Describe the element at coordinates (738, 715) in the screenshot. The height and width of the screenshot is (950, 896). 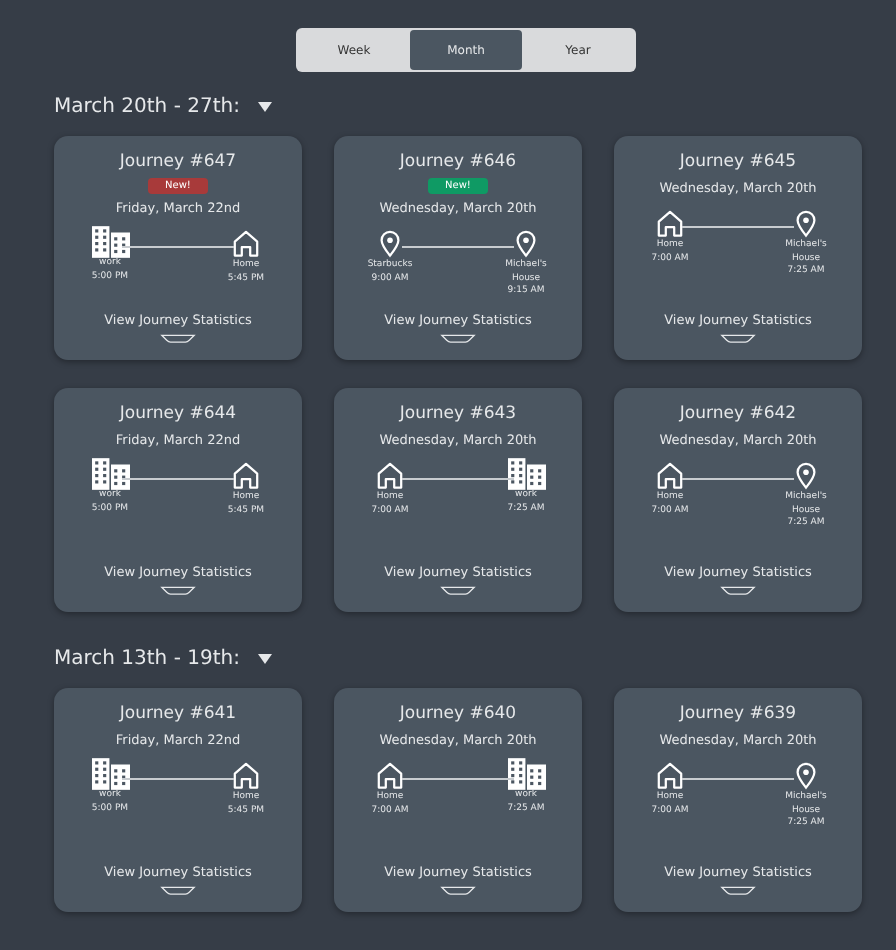
I see `journey-title: Journey #639` at that location.